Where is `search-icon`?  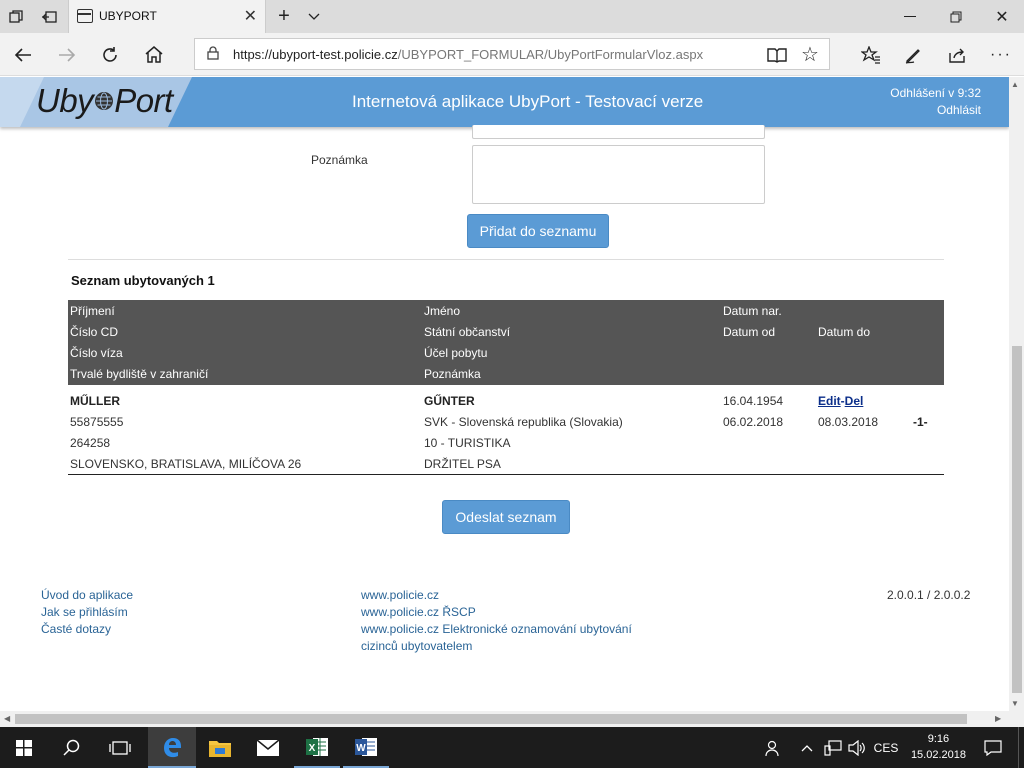
search-icon is located at coordinates (72, 747).